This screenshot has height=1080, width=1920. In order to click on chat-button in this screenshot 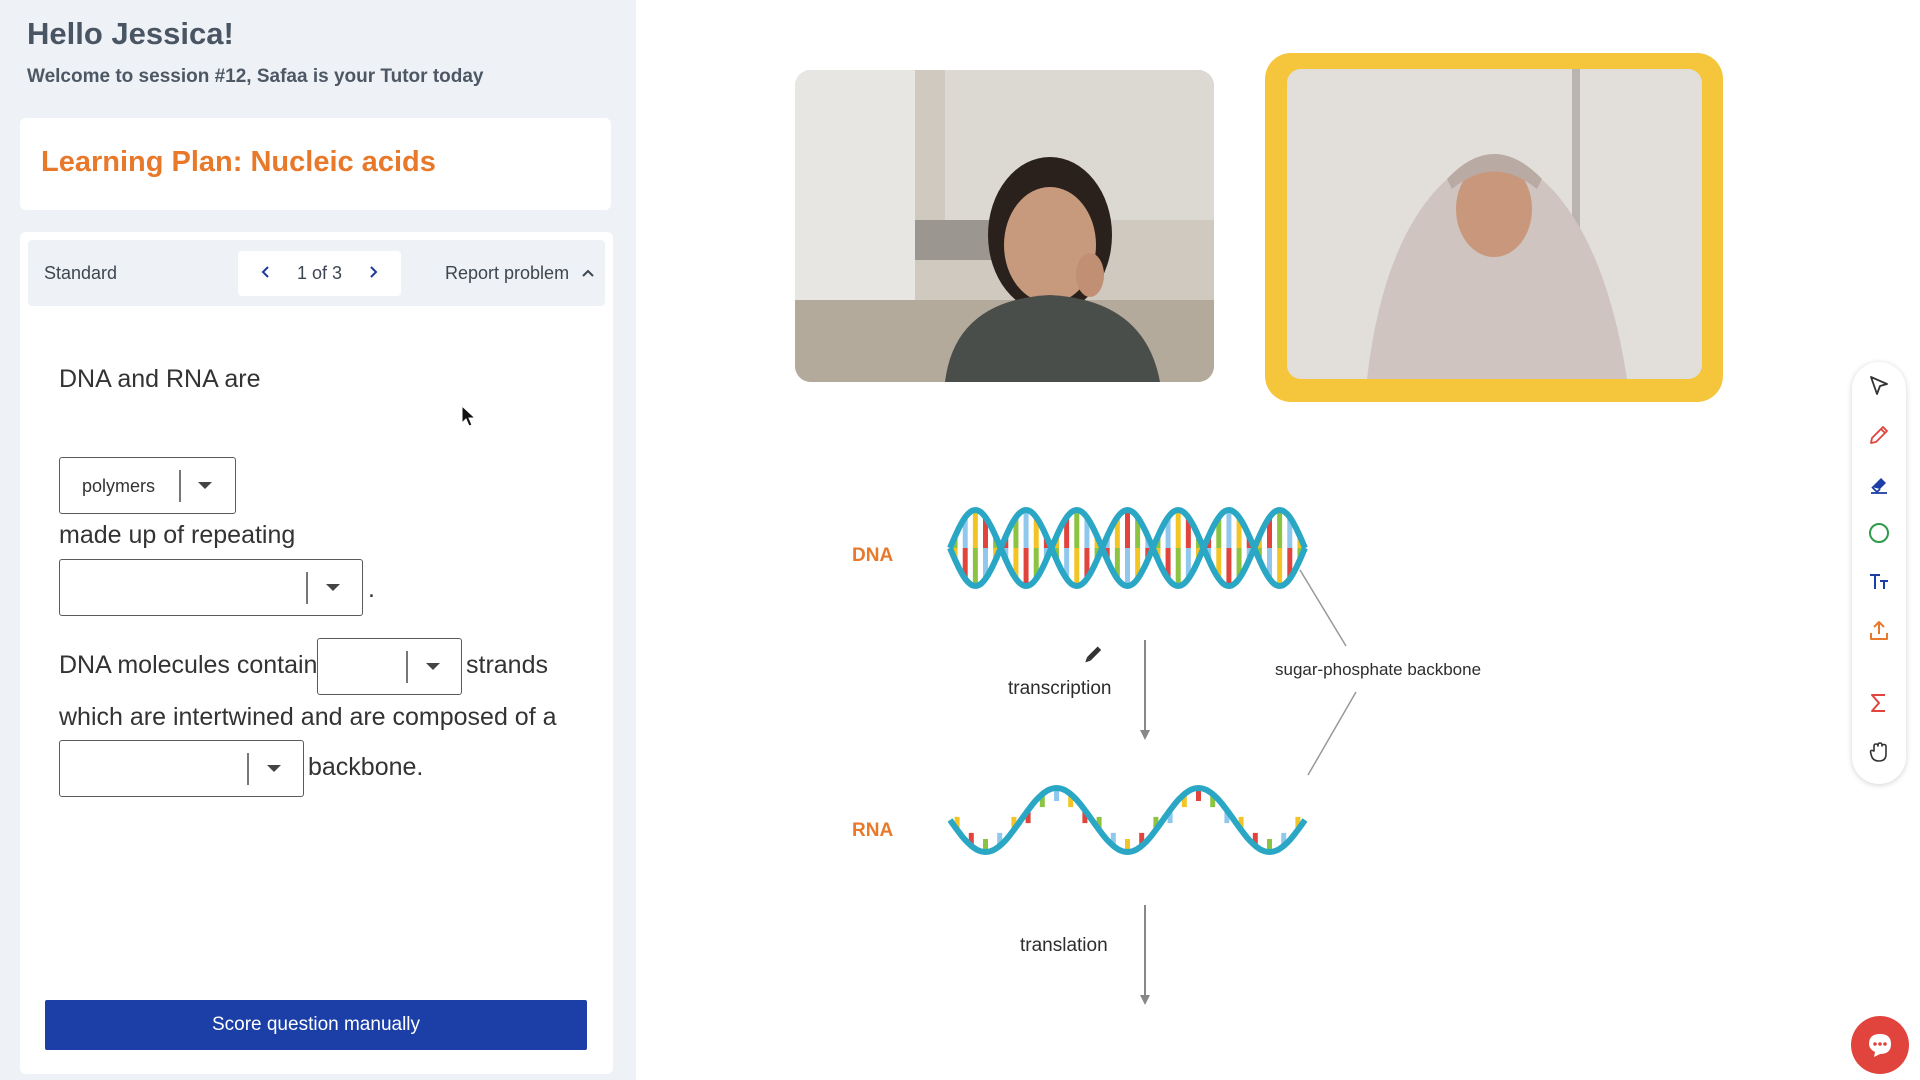, I will do `click(1880, 1045)`.